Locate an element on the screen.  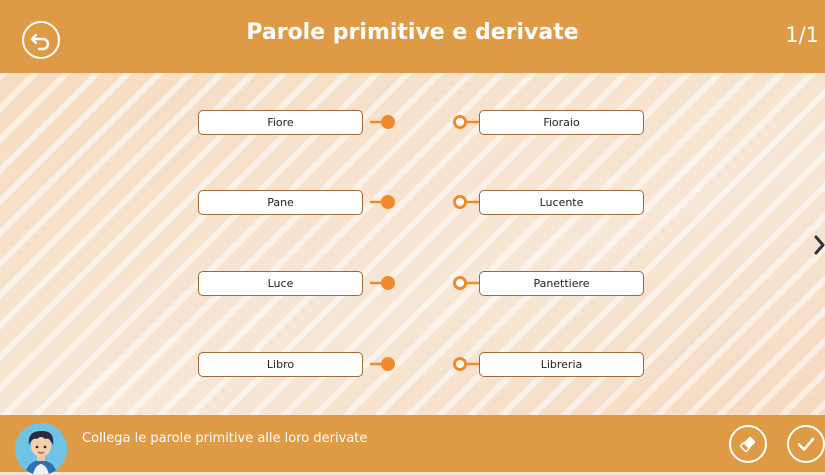
left-word-fiore: Fiore is located at coordinates (280, 122).